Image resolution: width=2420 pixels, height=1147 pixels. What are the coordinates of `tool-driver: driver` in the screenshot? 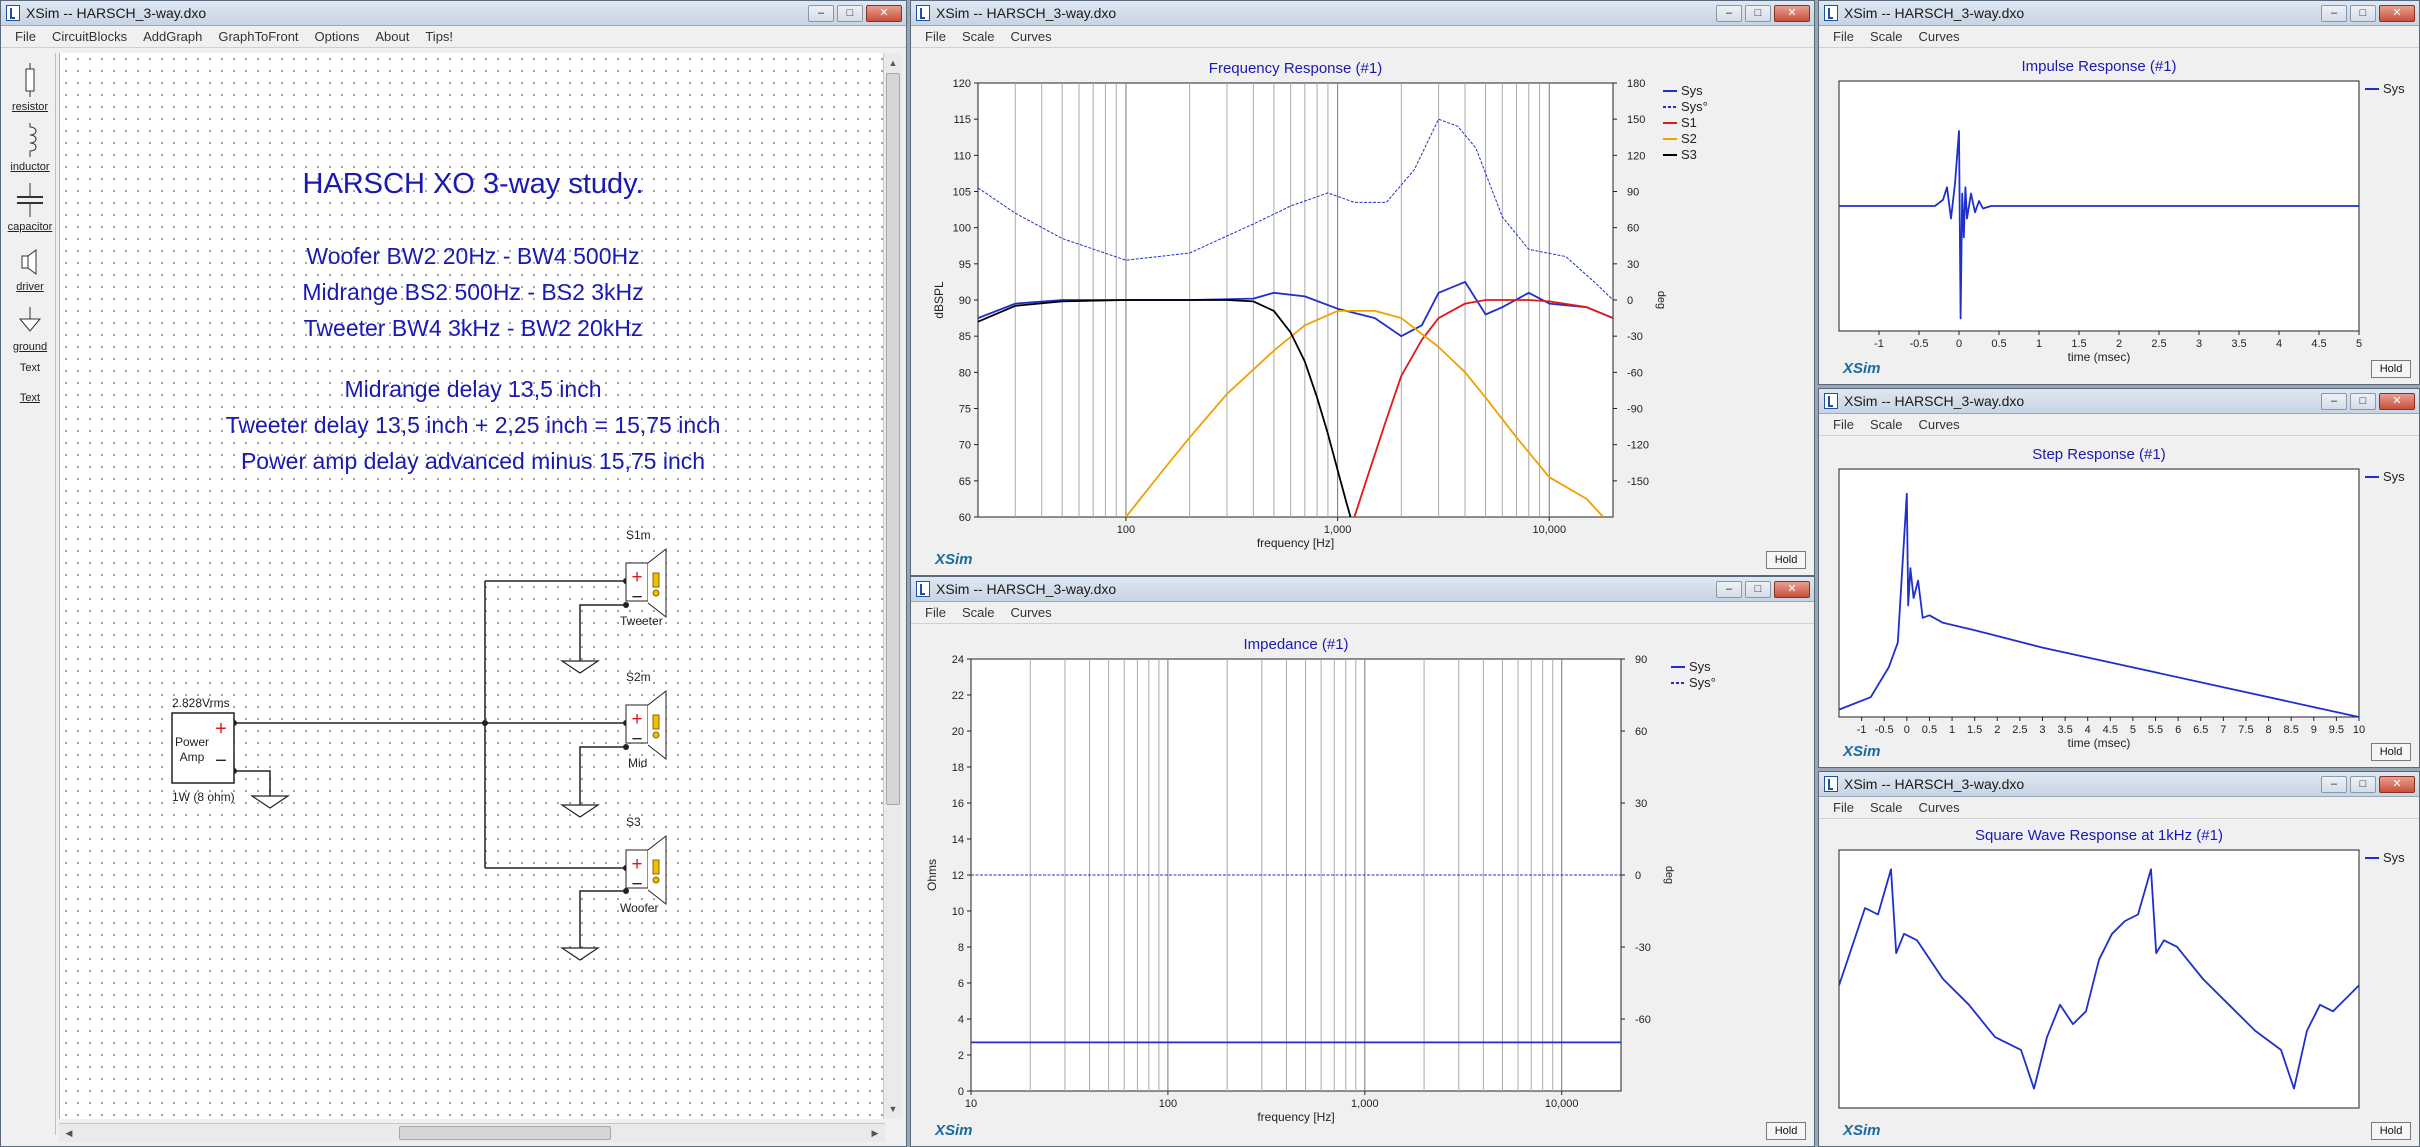 It's located at (30, 263).